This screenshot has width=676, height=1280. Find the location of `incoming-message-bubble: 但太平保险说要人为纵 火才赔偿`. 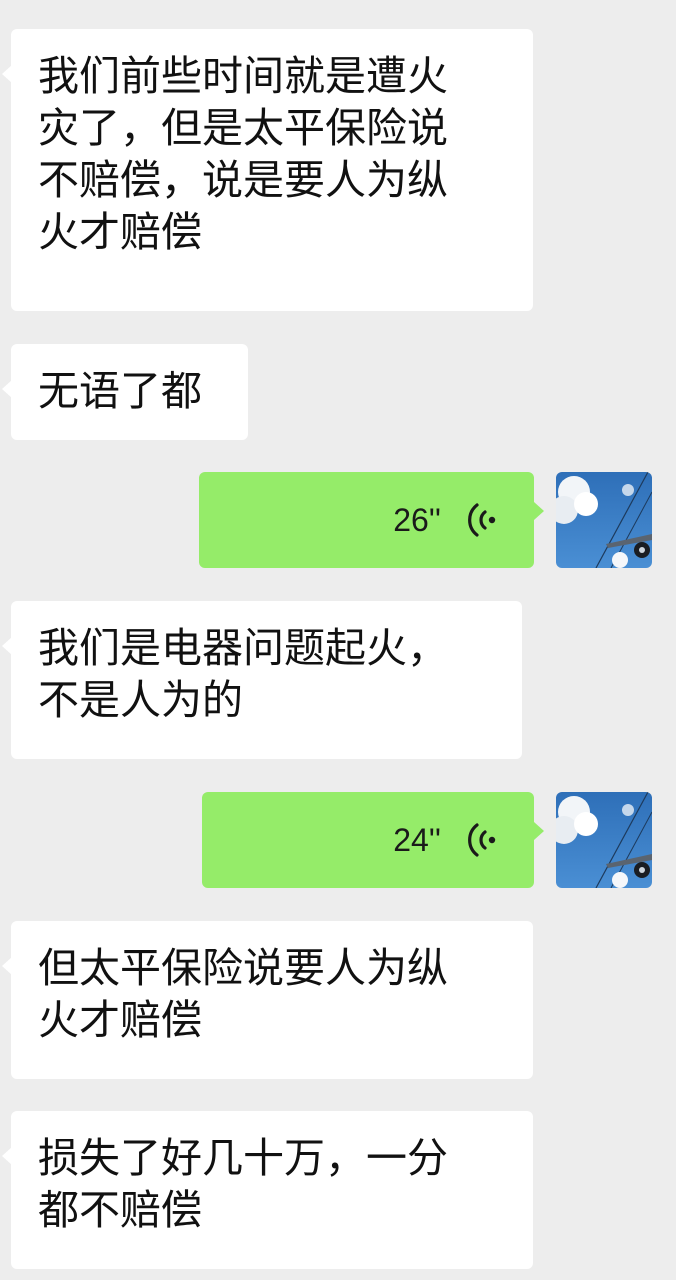

incoming-message-bubble: 但太平保险说要人为纵 火才赔偿 is located at coordinates (267, 1000).